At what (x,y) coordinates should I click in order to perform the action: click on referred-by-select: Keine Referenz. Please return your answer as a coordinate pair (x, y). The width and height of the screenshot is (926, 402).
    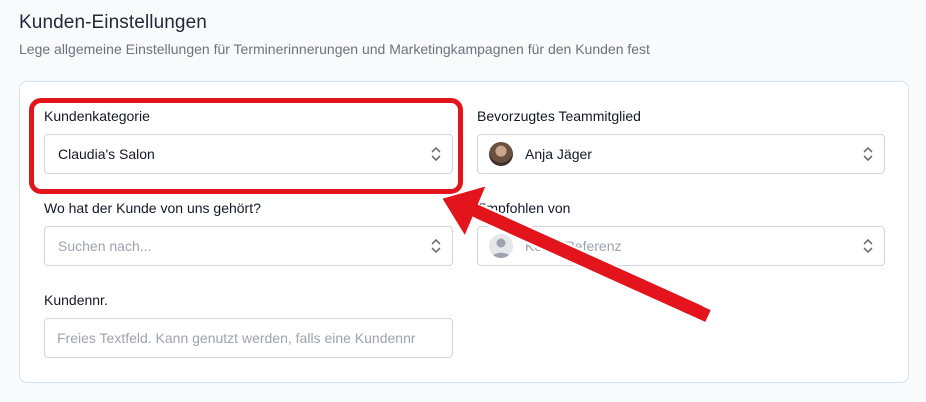
    Looking at the image, I should click on (681, 246).